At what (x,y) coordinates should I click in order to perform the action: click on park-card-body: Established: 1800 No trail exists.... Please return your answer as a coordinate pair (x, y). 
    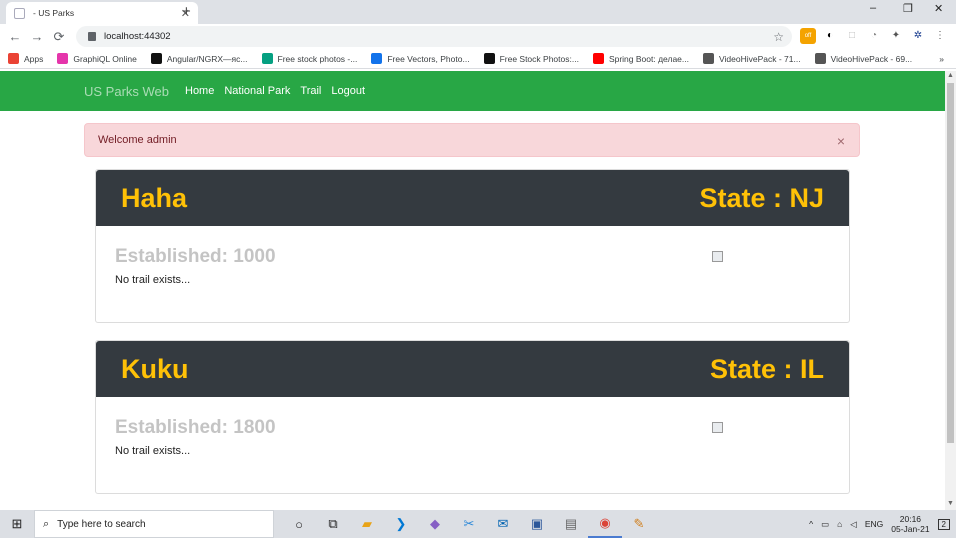
    Looking at the image, I should click on (472, 445).